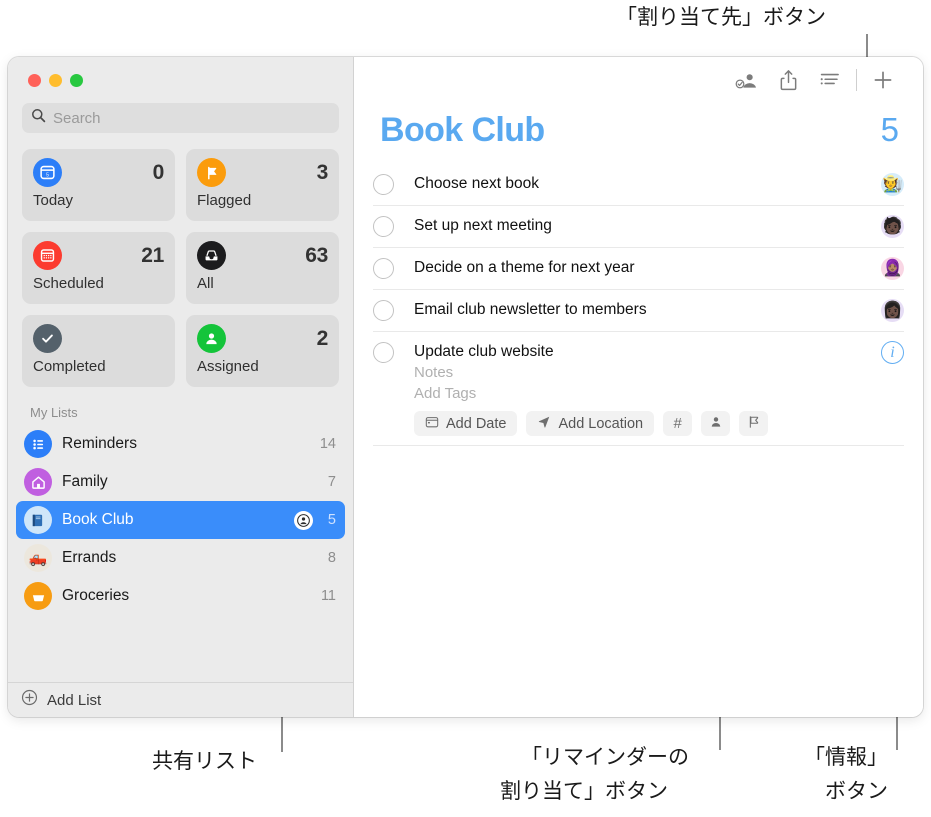  What do you see at coordinates (53, 200) in the screenshot?
I see `smart-list-label: Today` at bounding box center [53, 200].